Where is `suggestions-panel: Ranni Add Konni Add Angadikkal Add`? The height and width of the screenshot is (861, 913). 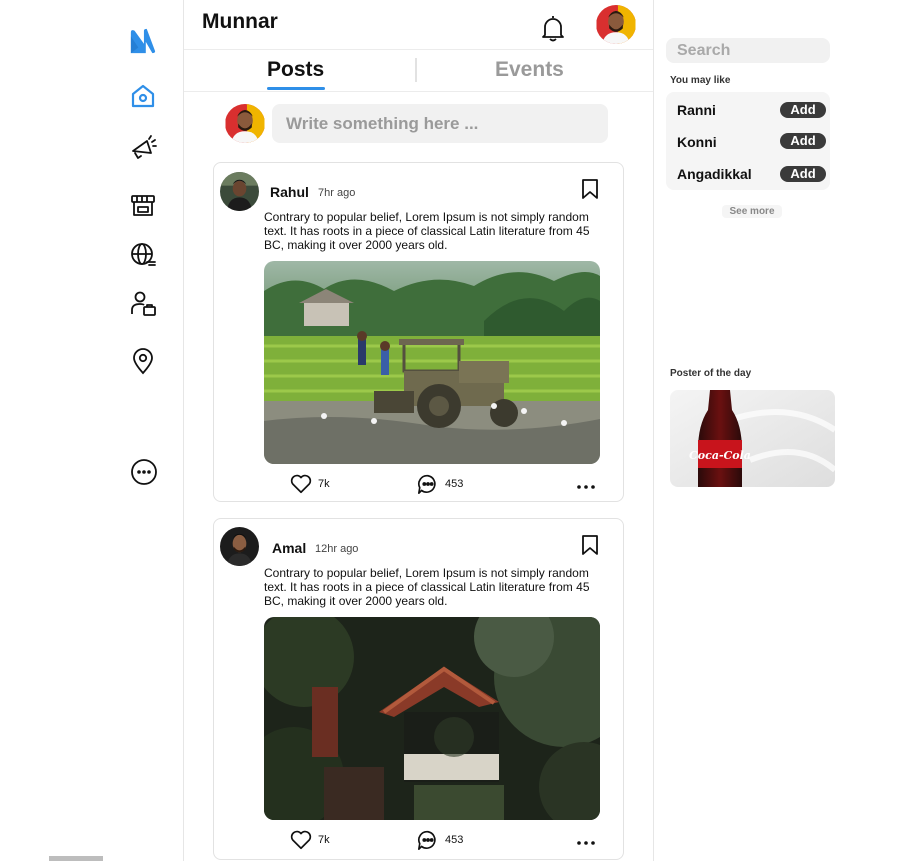
suggestions-panel: Ranni Add Konni Add Angadikkal Add is located at coordinates (748, 141).